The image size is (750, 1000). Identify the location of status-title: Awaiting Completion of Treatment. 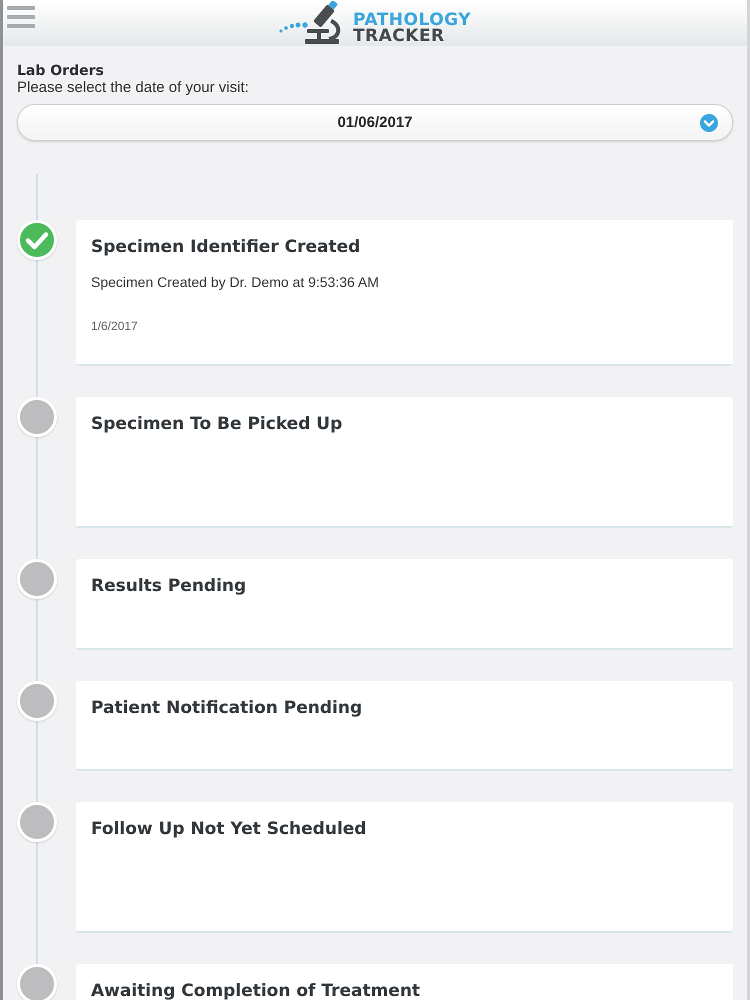
(256, 990).